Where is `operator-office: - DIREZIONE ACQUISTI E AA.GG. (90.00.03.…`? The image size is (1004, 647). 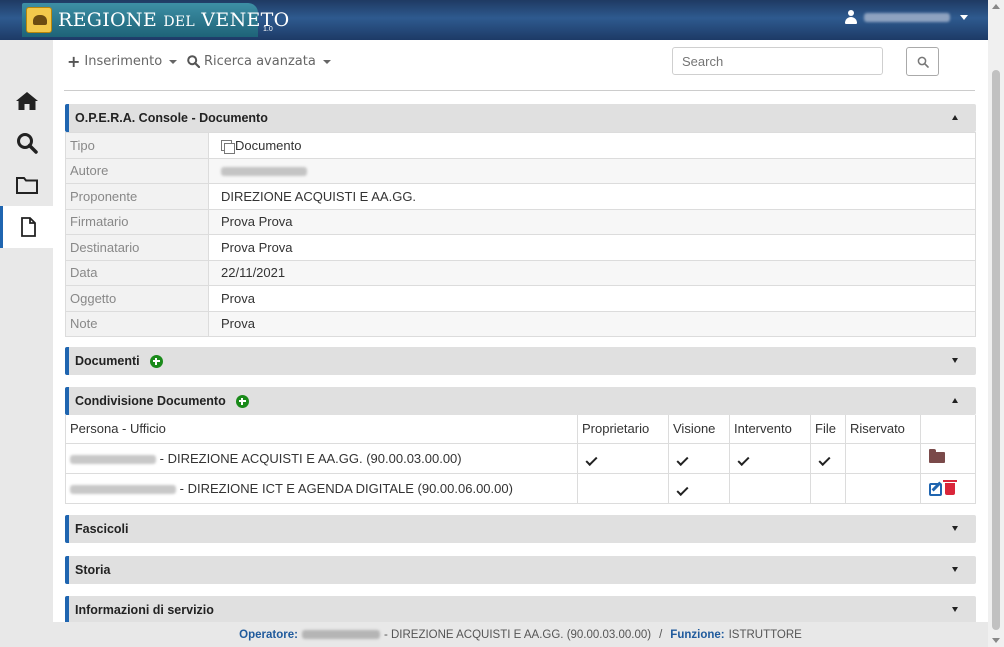 operator-office: - DIREZIONE ACQUISTI E AA.GG. (90.00.03.… is located at coordinates (517, 634).